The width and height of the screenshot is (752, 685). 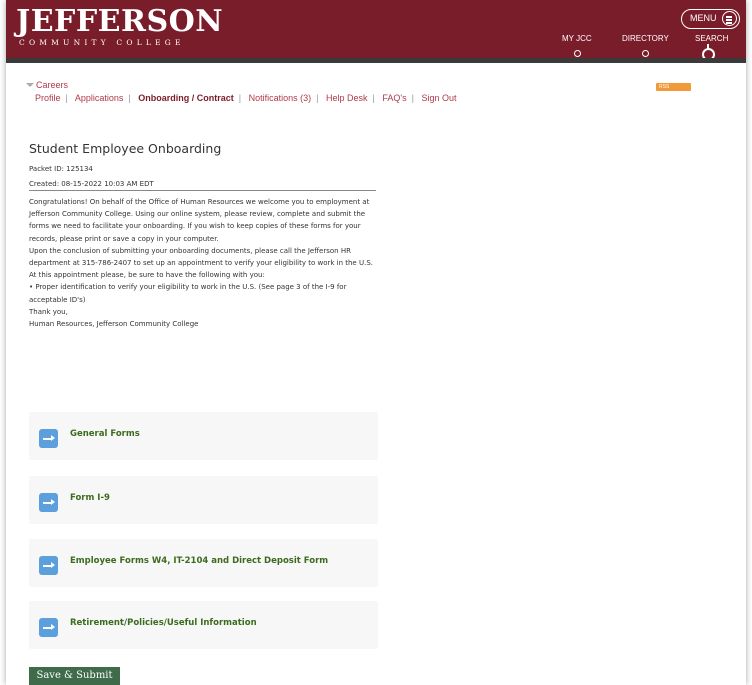 I want to click on nav-my-jcc: MY JCC, so click(x=577, y=38).